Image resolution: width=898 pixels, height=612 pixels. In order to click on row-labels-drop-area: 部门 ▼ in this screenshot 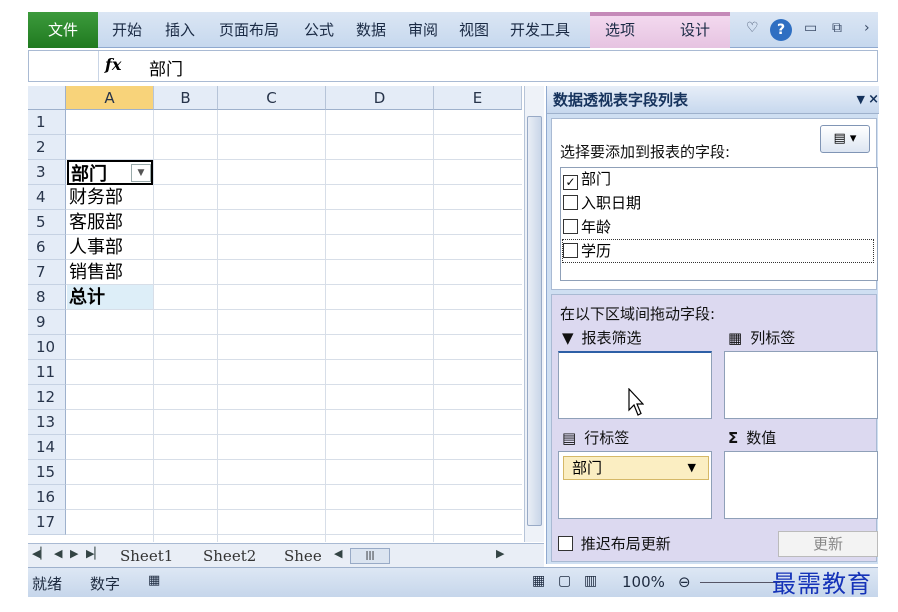, I will do `click(635, 485)`.